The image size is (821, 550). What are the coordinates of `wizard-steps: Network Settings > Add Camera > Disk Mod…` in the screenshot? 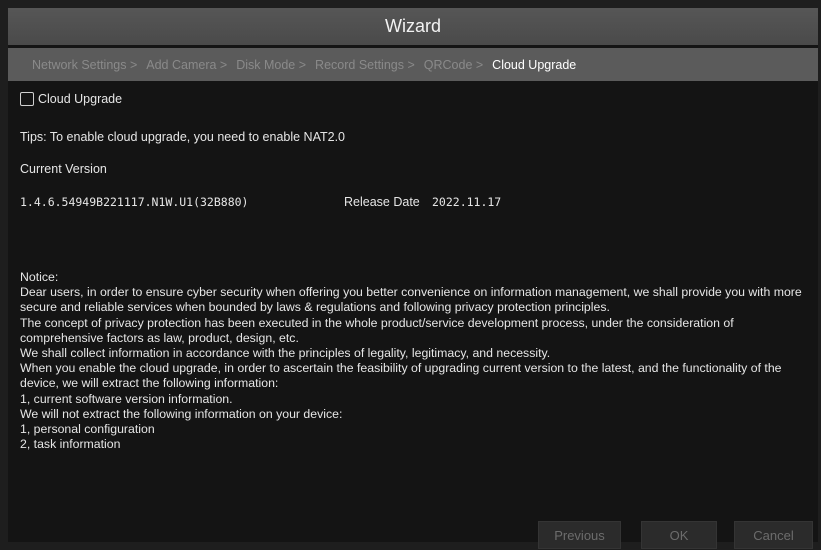 It's located at (413, 64).